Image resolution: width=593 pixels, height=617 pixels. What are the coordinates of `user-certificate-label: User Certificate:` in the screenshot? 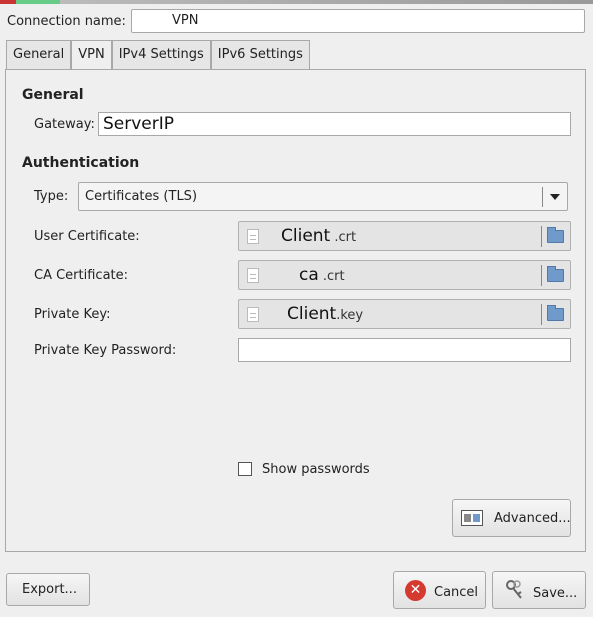 It's located at (87, 236).